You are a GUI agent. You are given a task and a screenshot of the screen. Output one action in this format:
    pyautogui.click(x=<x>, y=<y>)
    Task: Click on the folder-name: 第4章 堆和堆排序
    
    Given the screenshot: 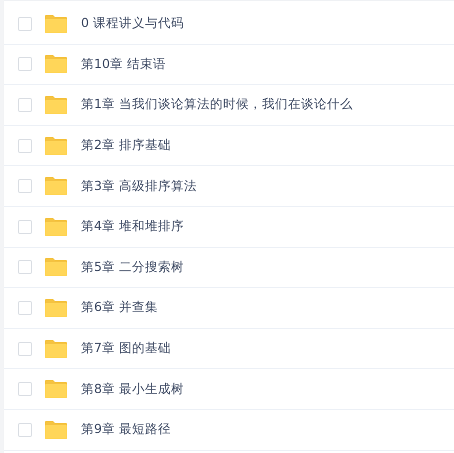 What is the action you would take?
    pyautogui.click(x=132, y=227)
    